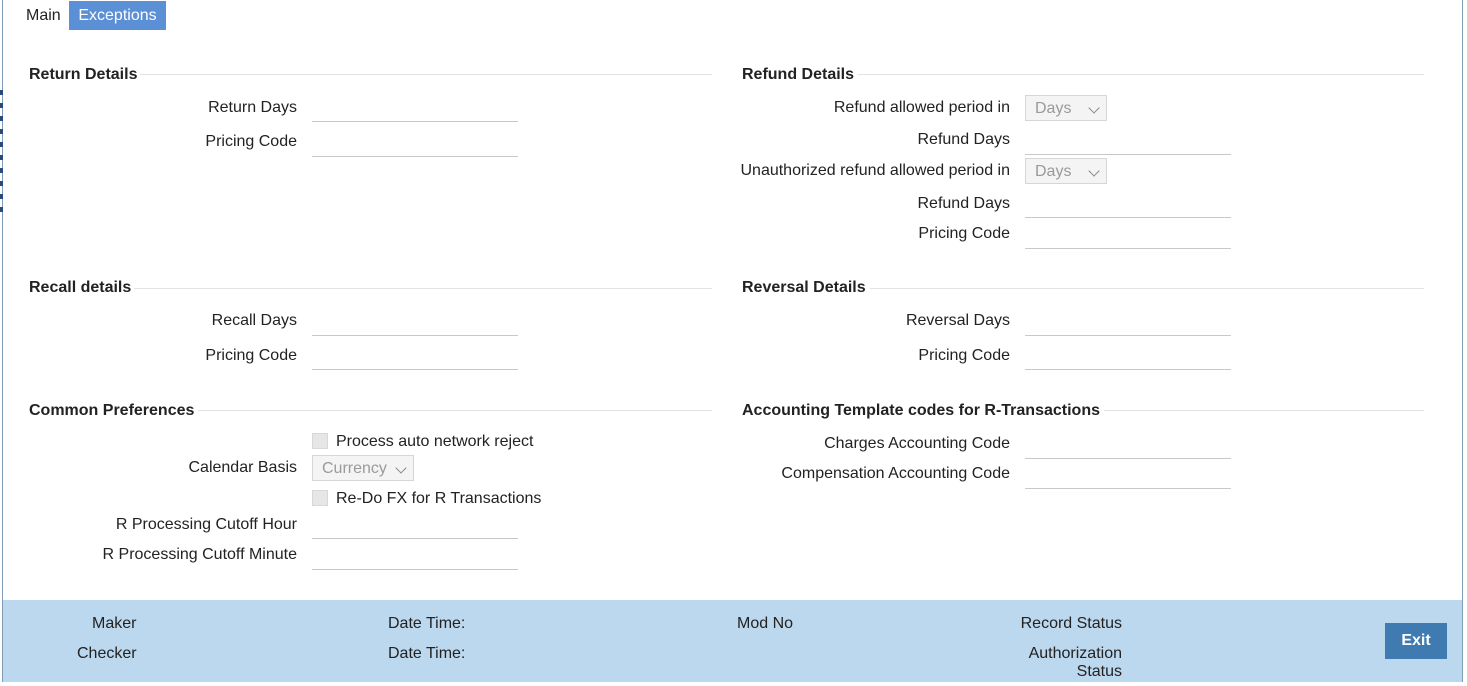 This screenshot has height=686, width=1467. What do you see at coordinates (439, 498) in the screenshot?
I see `redo-fx-label: Re-Do FX for R Transactions` at bounding box center [439, 498].